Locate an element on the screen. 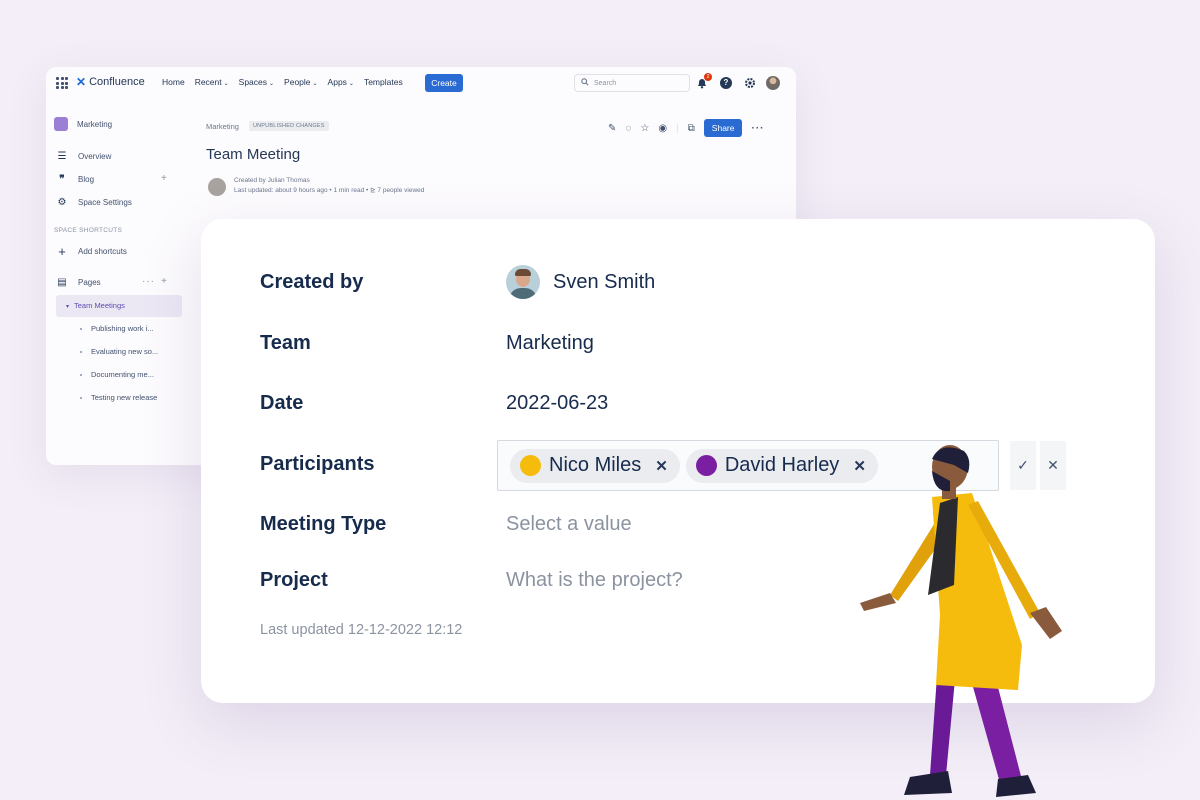  gear-icon: ⚙ is located at coordinates (62, 202).